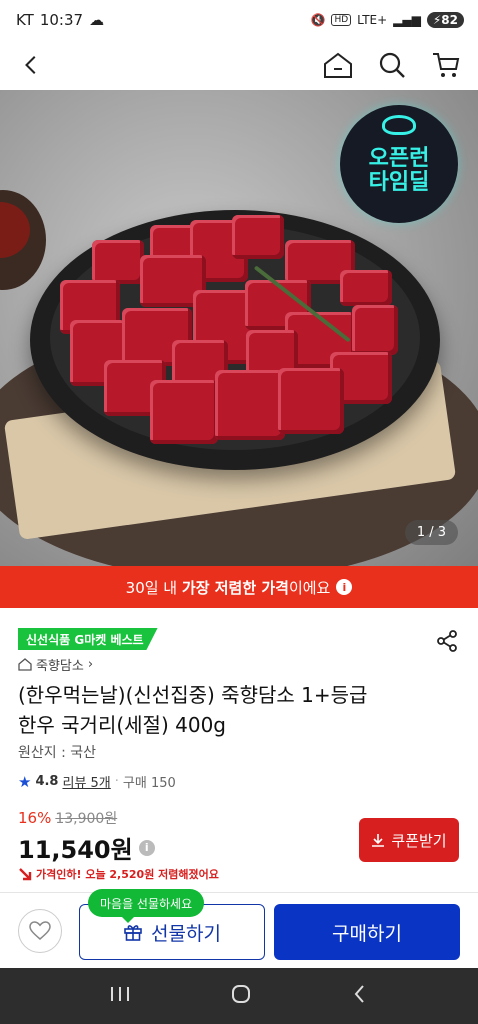 The width and height of the screenshot is (478, 1024). I want to click on reviews-link: 리뷰 5개, so click(86, 781).